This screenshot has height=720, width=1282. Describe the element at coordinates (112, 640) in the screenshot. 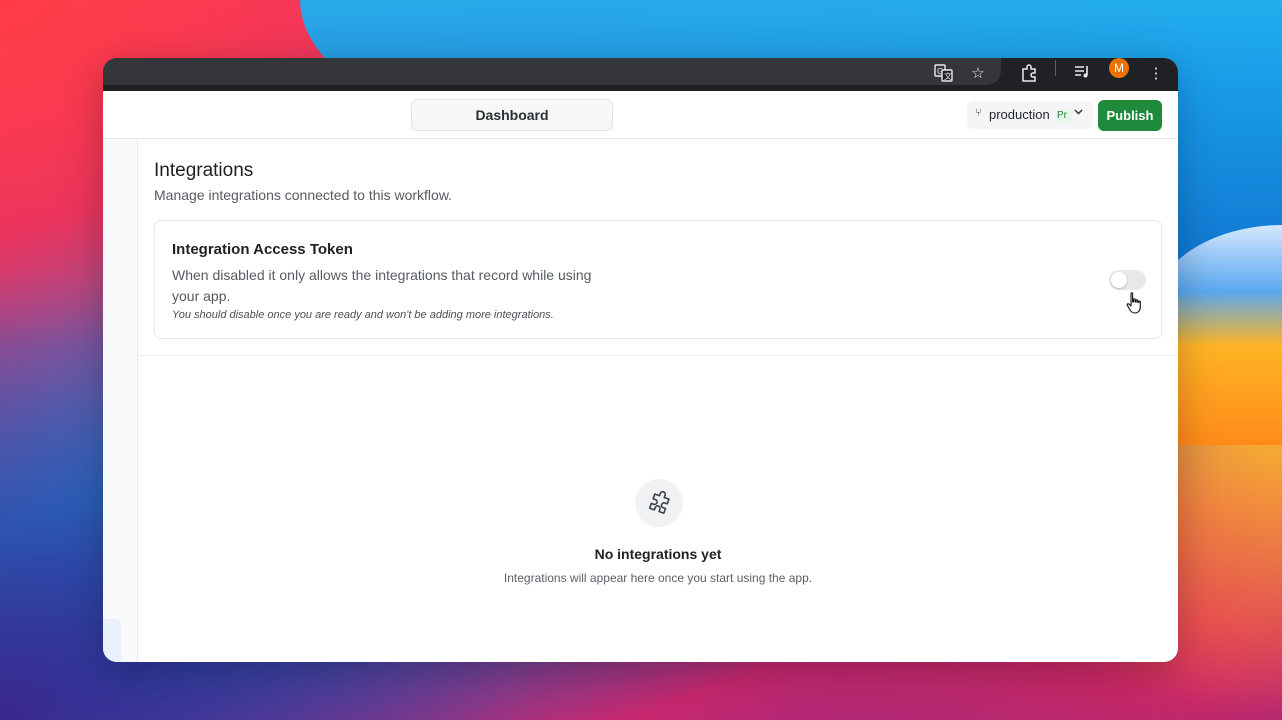

I see `sidebar-item` at that location.